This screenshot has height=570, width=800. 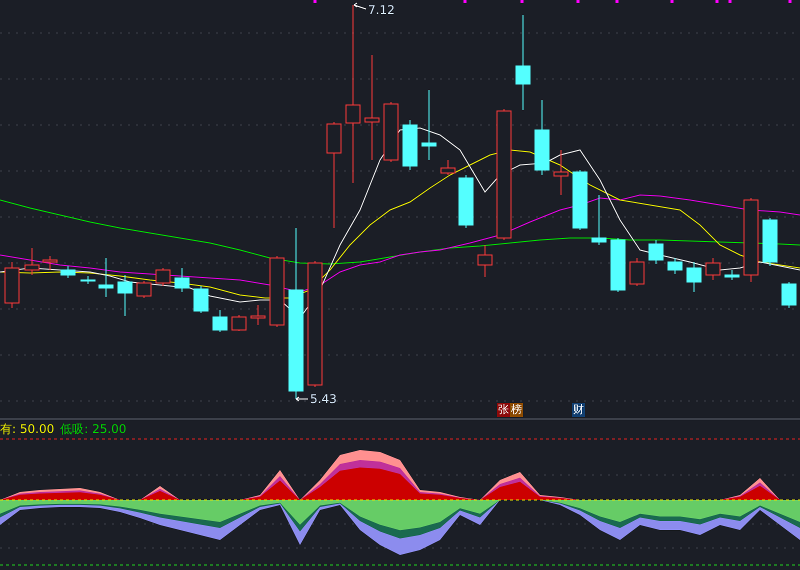 What do you see at coordinates (503, 410) in the screenshot?
I see `event-badge: 张` at bounding box center [503, 410].